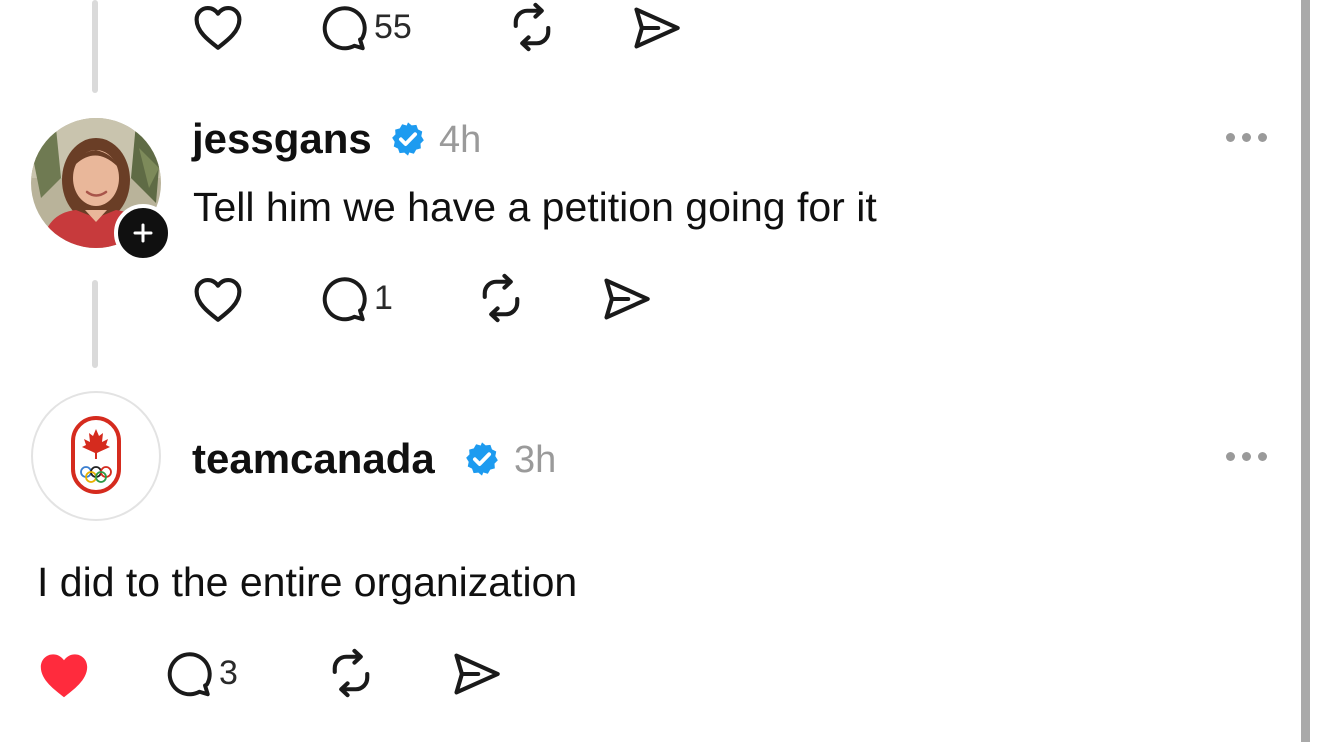  I want to click on comment-count: 3, so click(228, 673).